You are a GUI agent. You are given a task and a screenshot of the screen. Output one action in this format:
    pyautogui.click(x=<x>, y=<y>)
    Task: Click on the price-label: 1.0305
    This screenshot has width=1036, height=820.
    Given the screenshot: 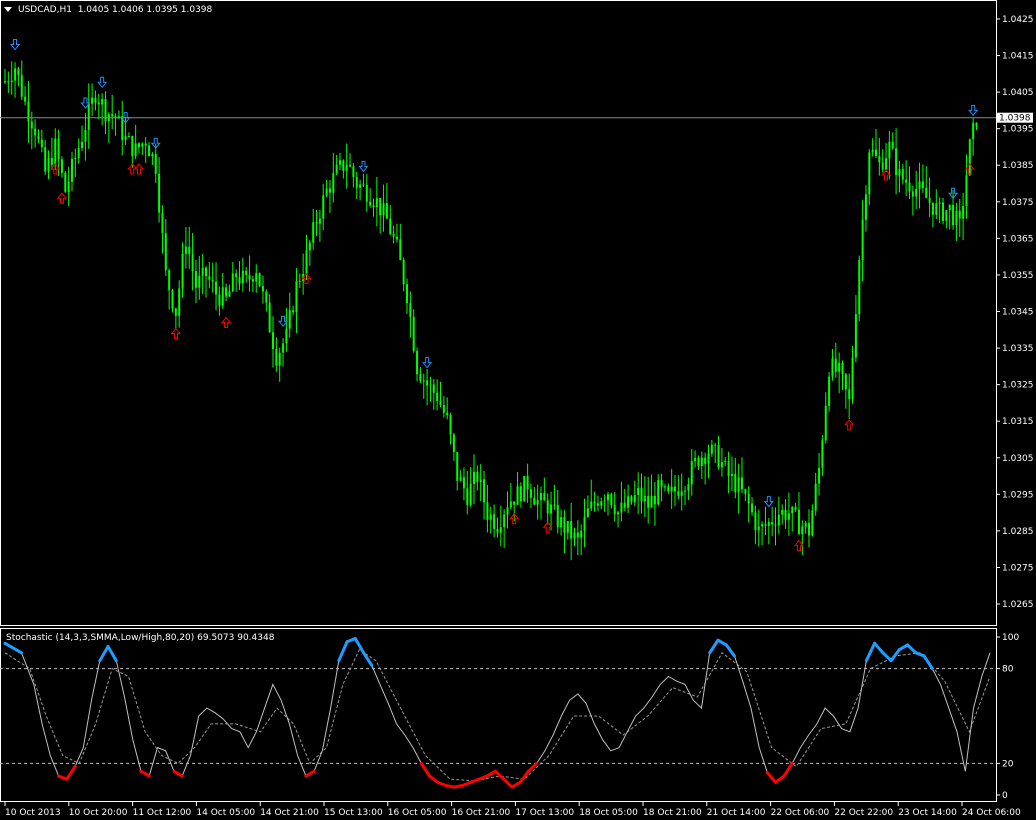 What is the action you would take?
    pyautogui.click(x=1018, y=459)
    